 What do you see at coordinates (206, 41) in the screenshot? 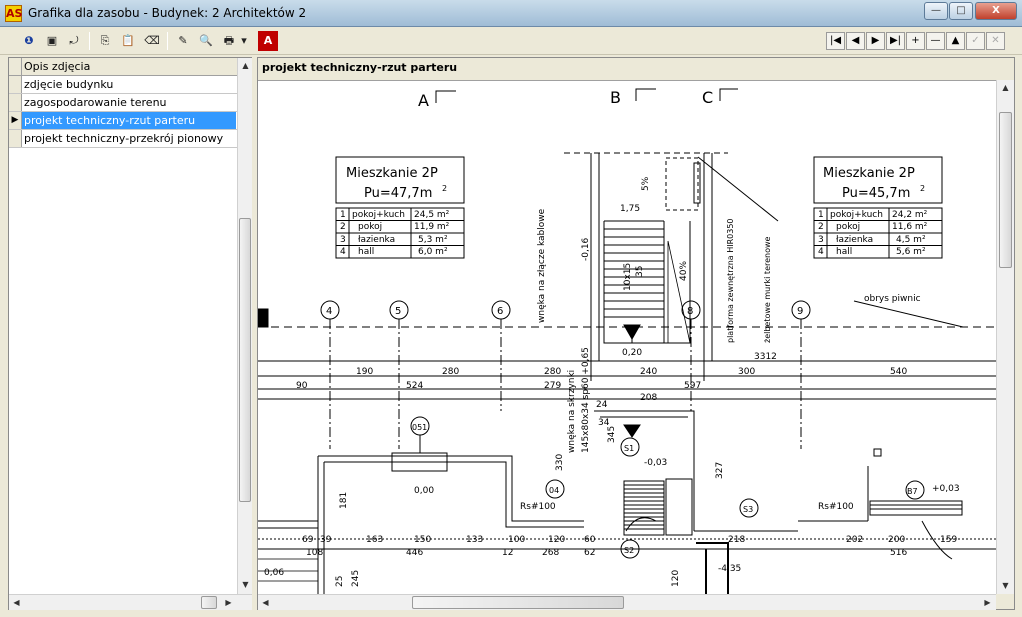
I see `preview-icon: 🔍` at bounding box center [206, 41].